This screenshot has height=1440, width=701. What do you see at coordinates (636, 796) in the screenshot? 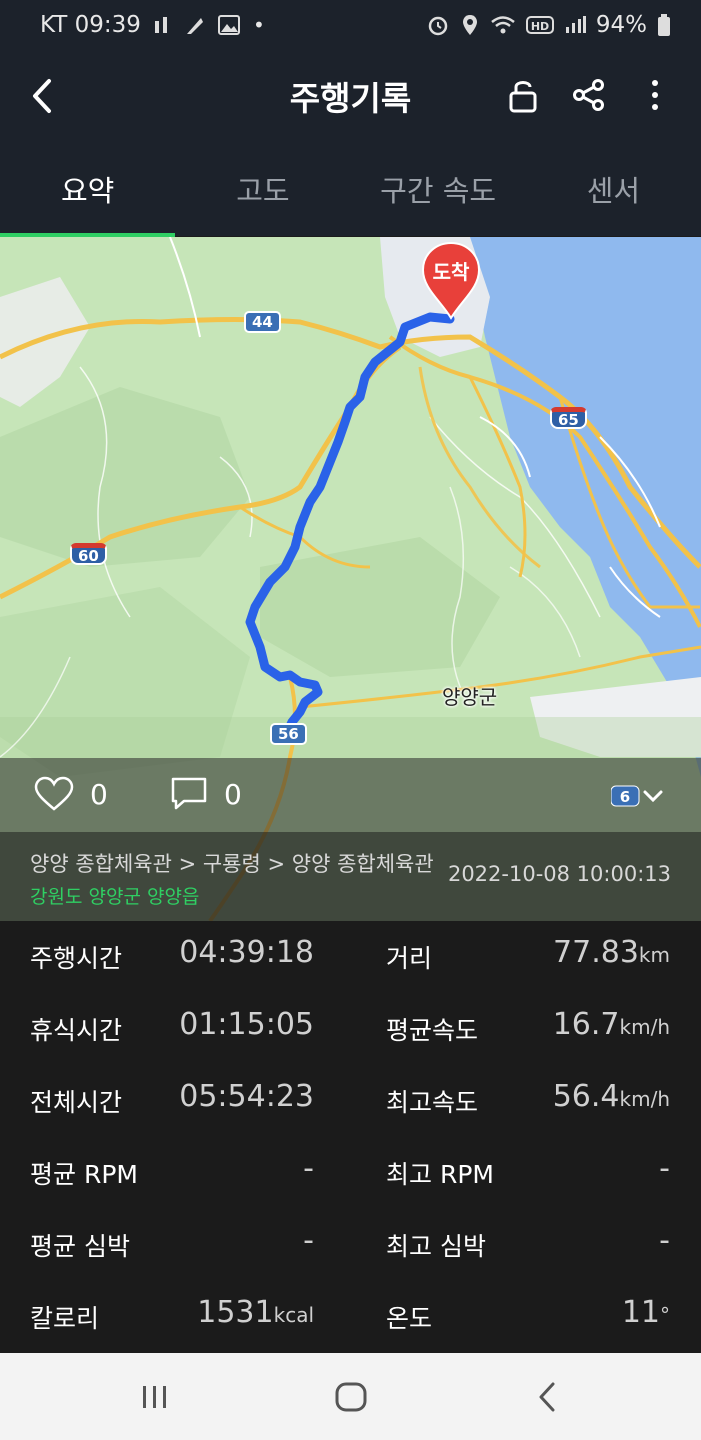
I see `chevron-down-icon: 6` at bounding box center [636, 796].